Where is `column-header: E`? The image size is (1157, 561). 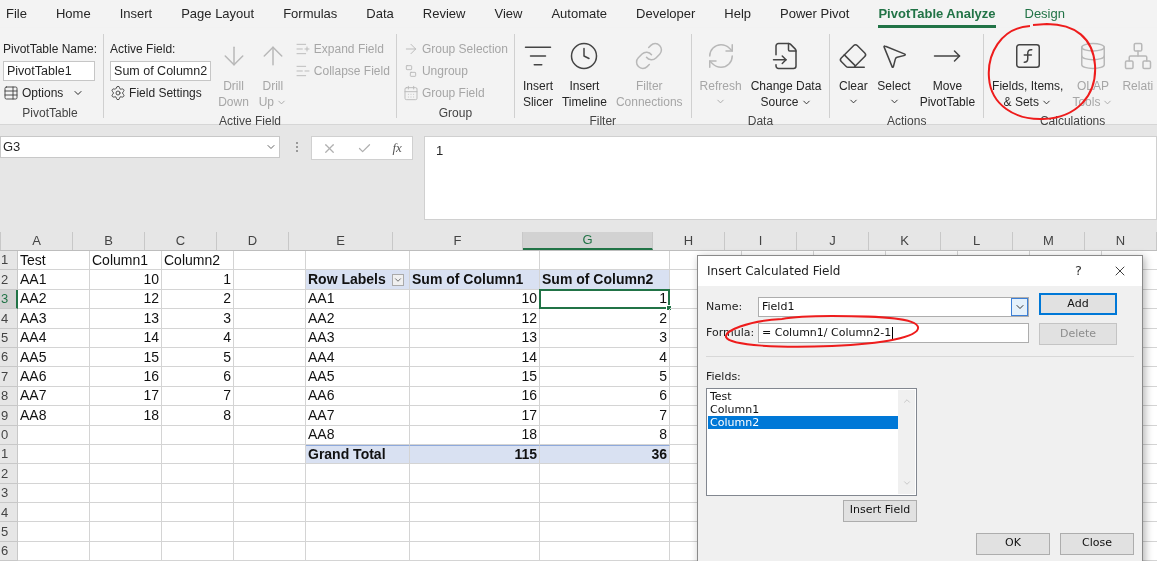
column-header: E is located at coordinates (341, 241).